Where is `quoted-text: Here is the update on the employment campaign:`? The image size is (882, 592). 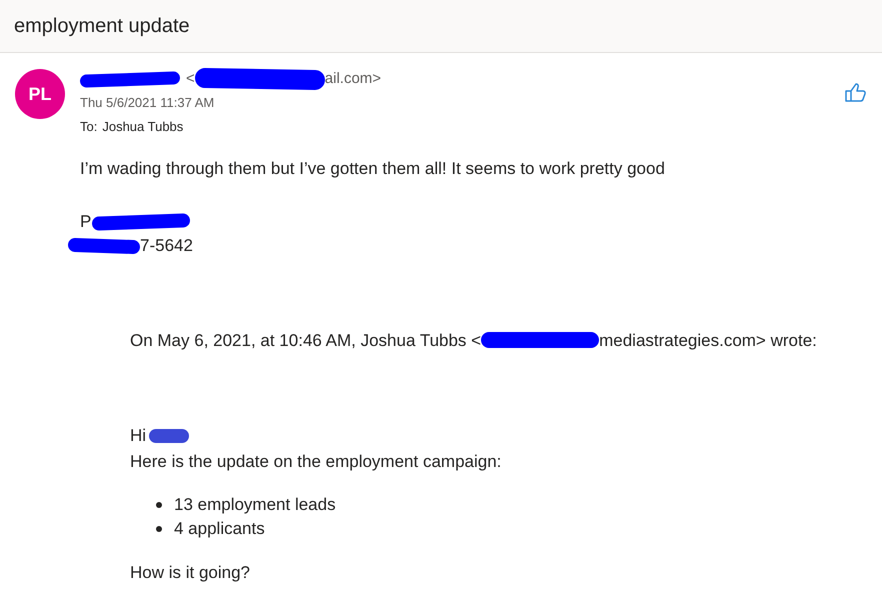 quoted-text: Here is the update on the employment campaign: is located at coordinates (316, 461).